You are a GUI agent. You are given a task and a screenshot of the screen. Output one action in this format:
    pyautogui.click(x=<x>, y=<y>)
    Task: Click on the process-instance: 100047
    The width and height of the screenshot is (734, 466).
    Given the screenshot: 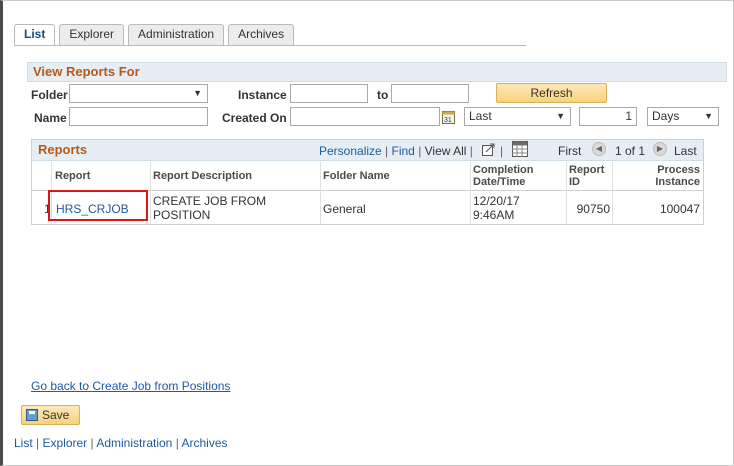 What is the action you would take?
    pyautogui.click(x=679, y=209)
    